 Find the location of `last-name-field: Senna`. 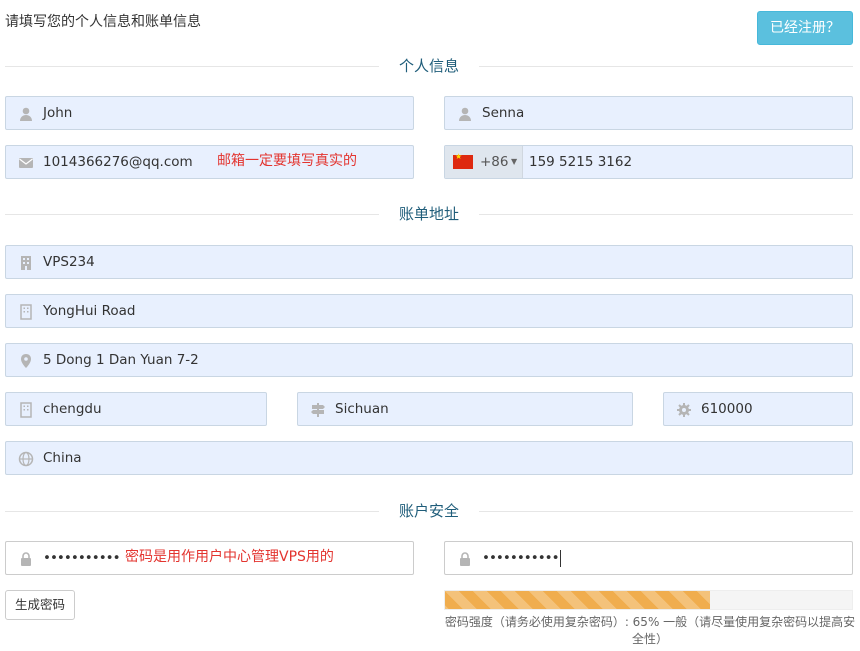

last-name-field: Senna is located at coordinates (648, 113).